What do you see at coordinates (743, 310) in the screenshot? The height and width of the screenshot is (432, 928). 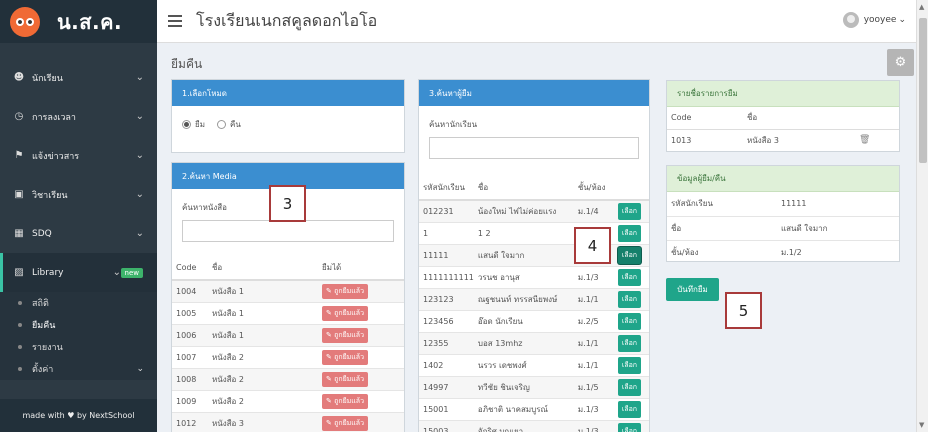 I see `callout-5: 5` at bounding box center [743, 310].